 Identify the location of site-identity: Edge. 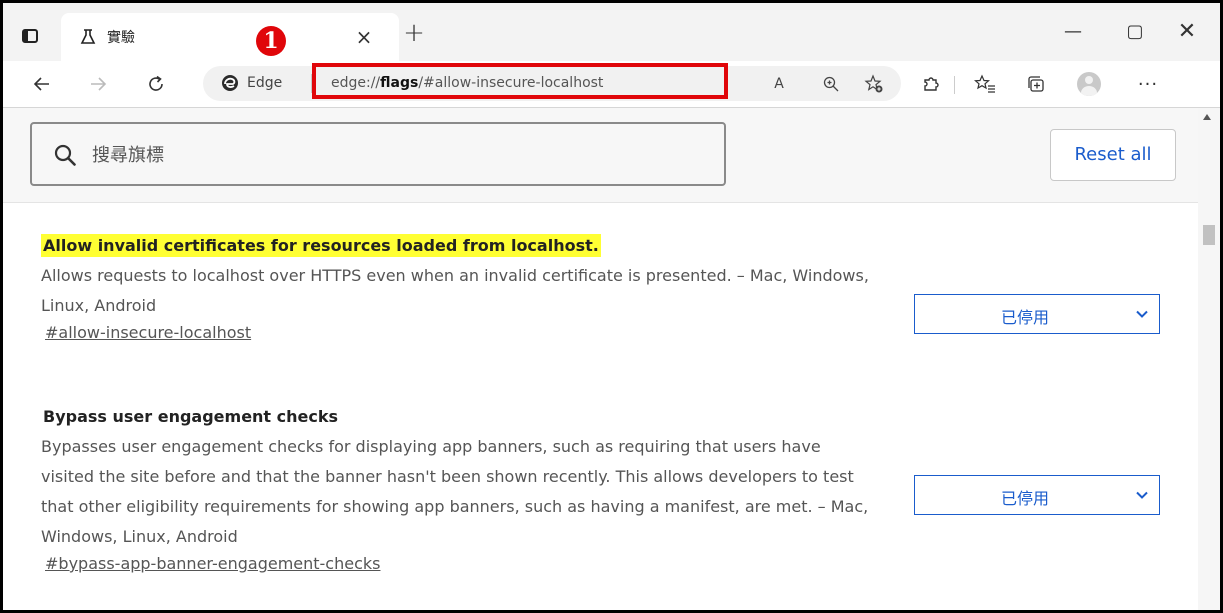
(251, 83).